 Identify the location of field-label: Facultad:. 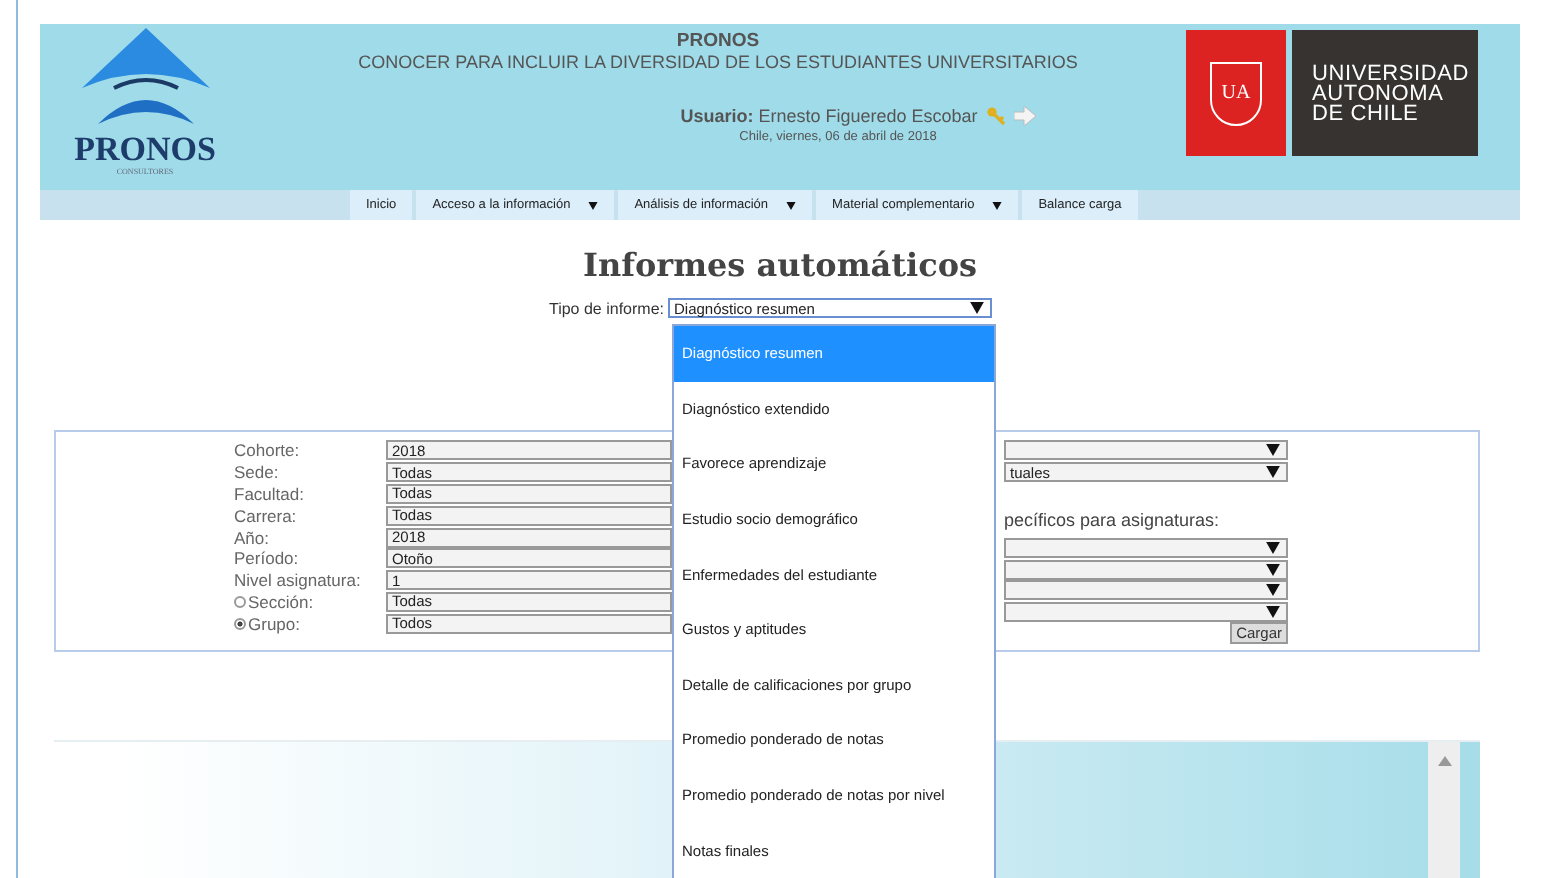
(269, 493).